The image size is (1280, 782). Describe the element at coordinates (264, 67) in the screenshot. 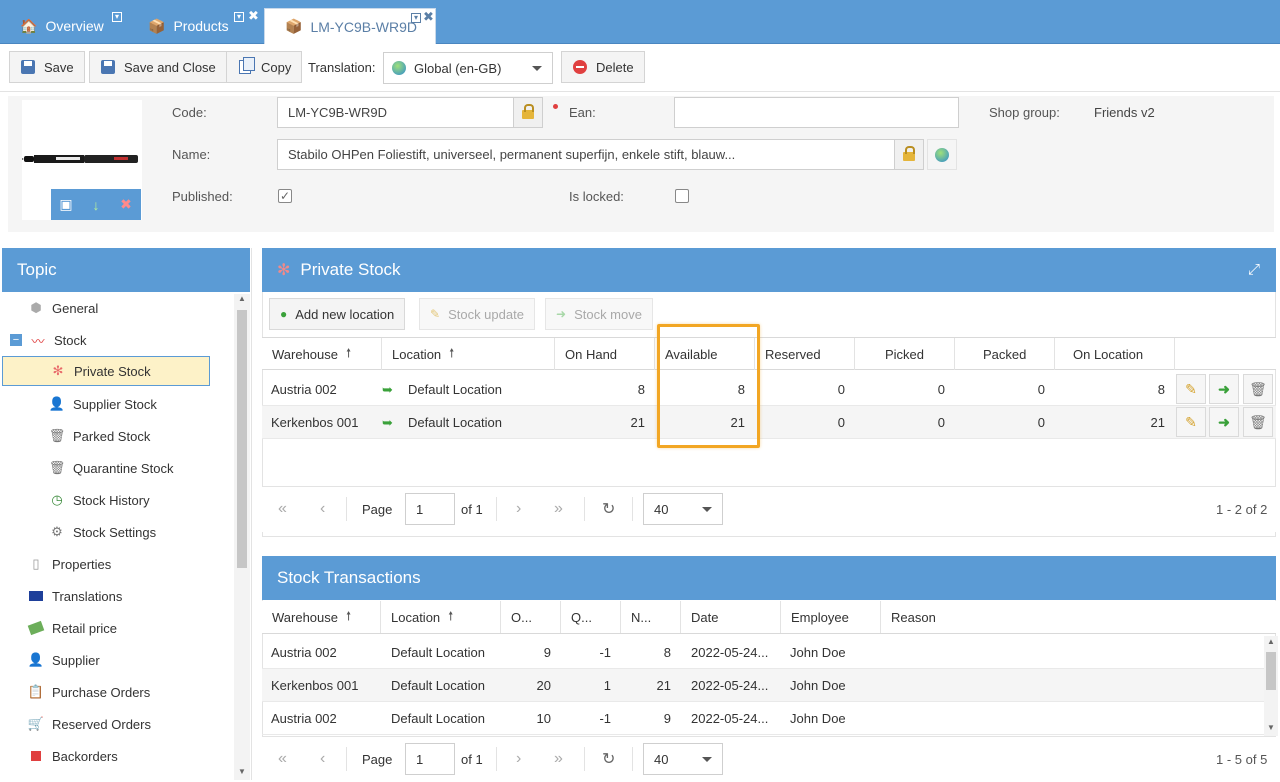

I see `copy-button: Copy` at that location.